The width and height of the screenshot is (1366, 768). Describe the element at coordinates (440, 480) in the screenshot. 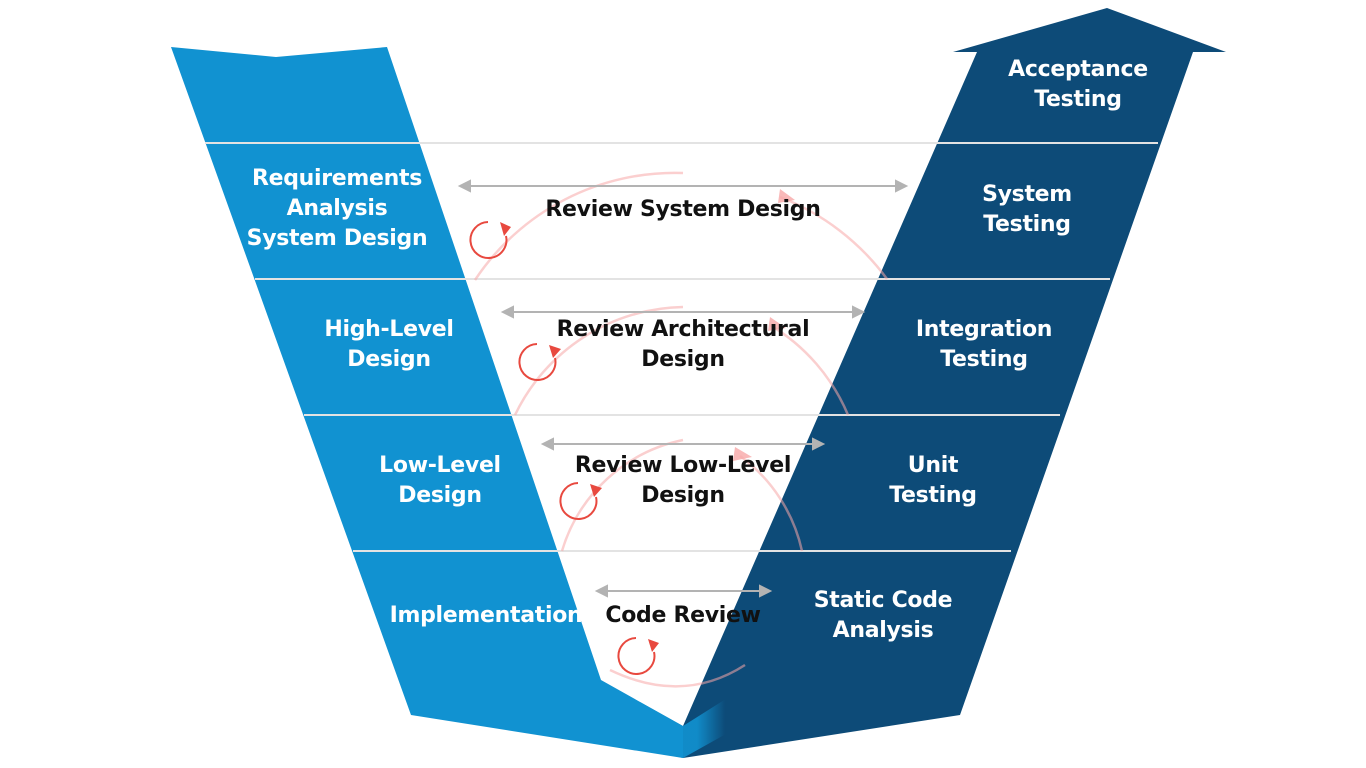

I see `phase-low-level-design: Low-Level Design` at that location.